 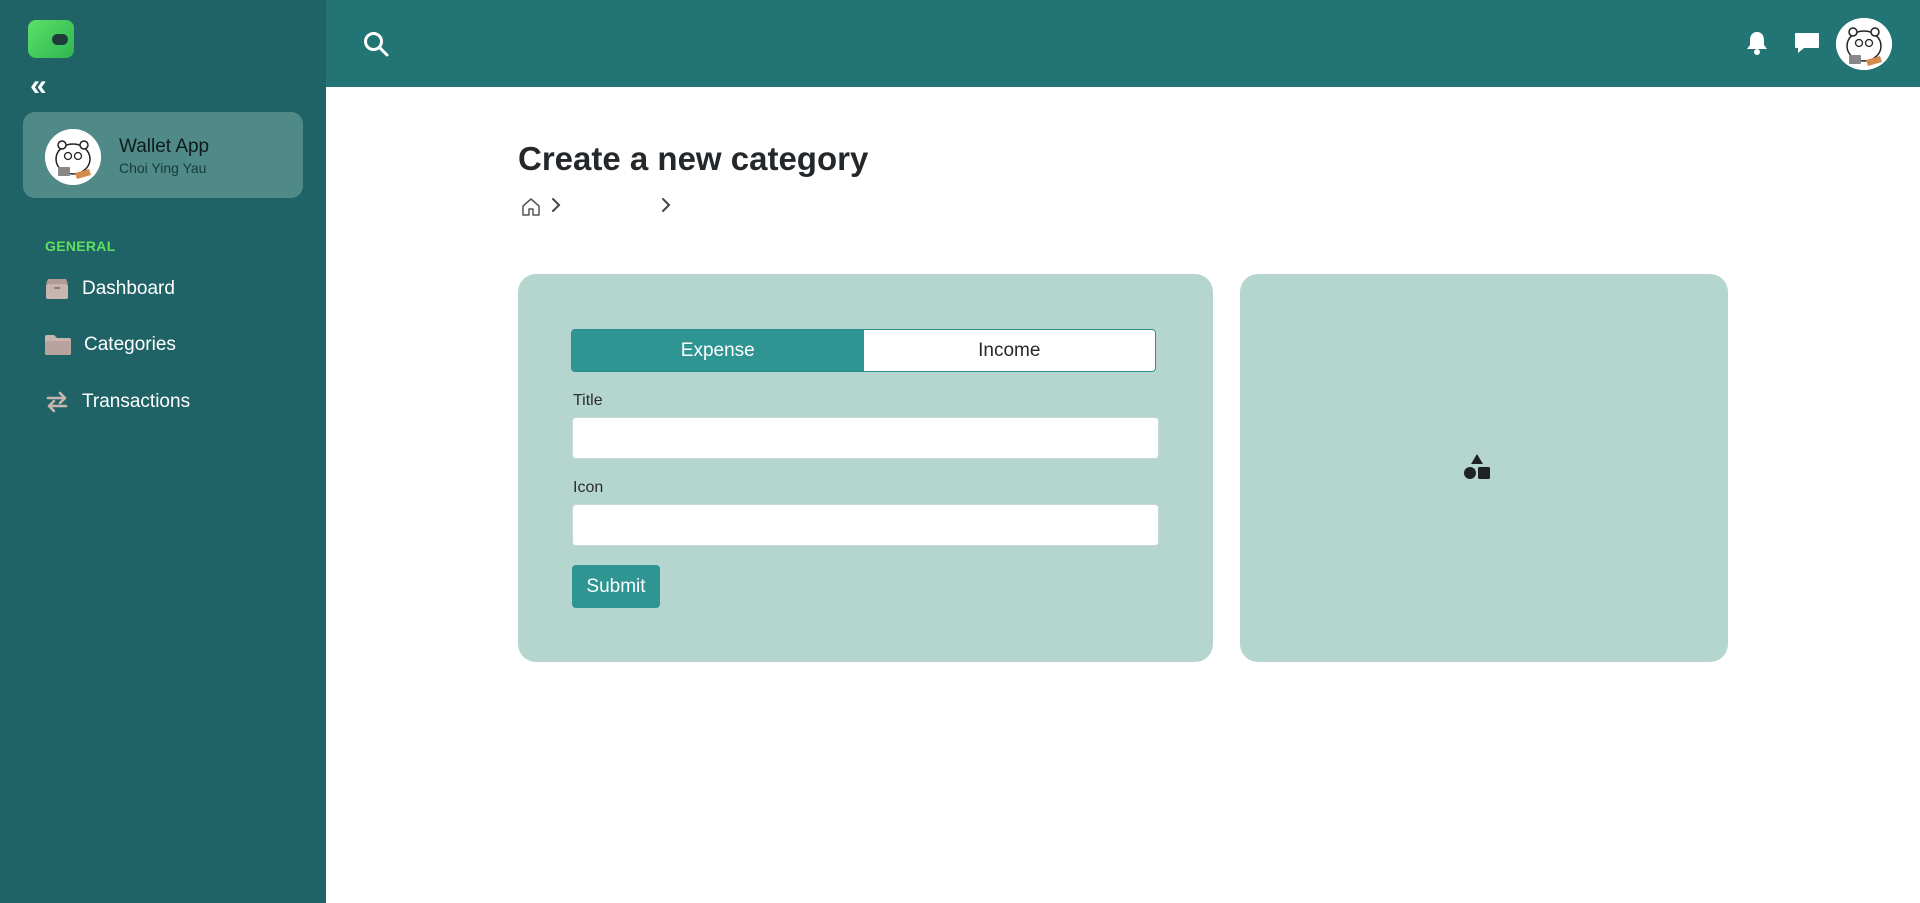 I want to click on title-input, so click(x=865, y=438).